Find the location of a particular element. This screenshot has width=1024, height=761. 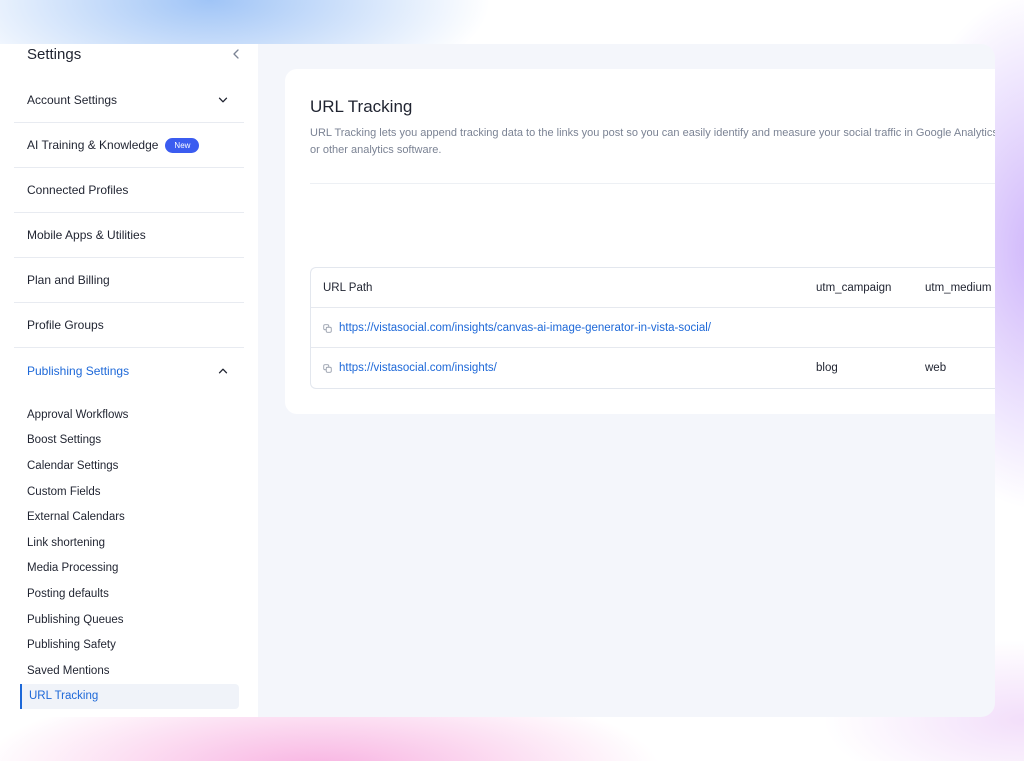

nav-item-account-settings: Account Settings is located at coordinates (129, 100).